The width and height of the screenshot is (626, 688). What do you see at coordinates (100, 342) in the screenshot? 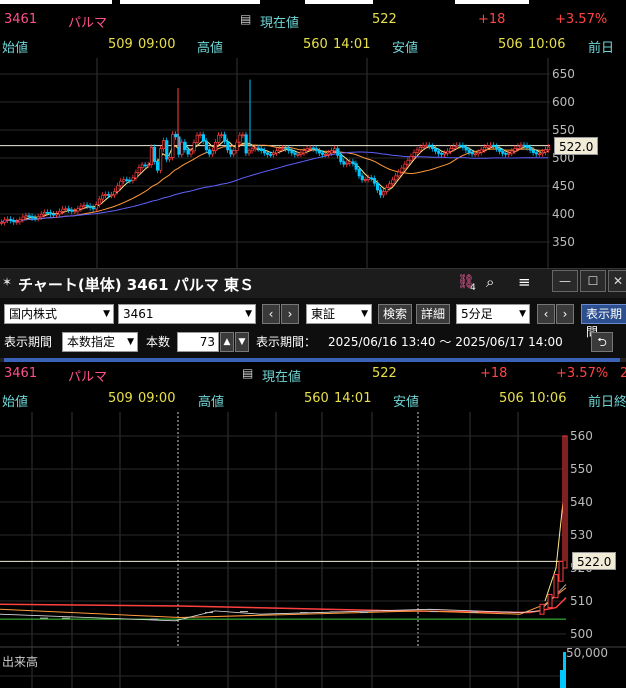
I see `period-mode-select: 本数指定 ▼` at bounding box center [100, 342].